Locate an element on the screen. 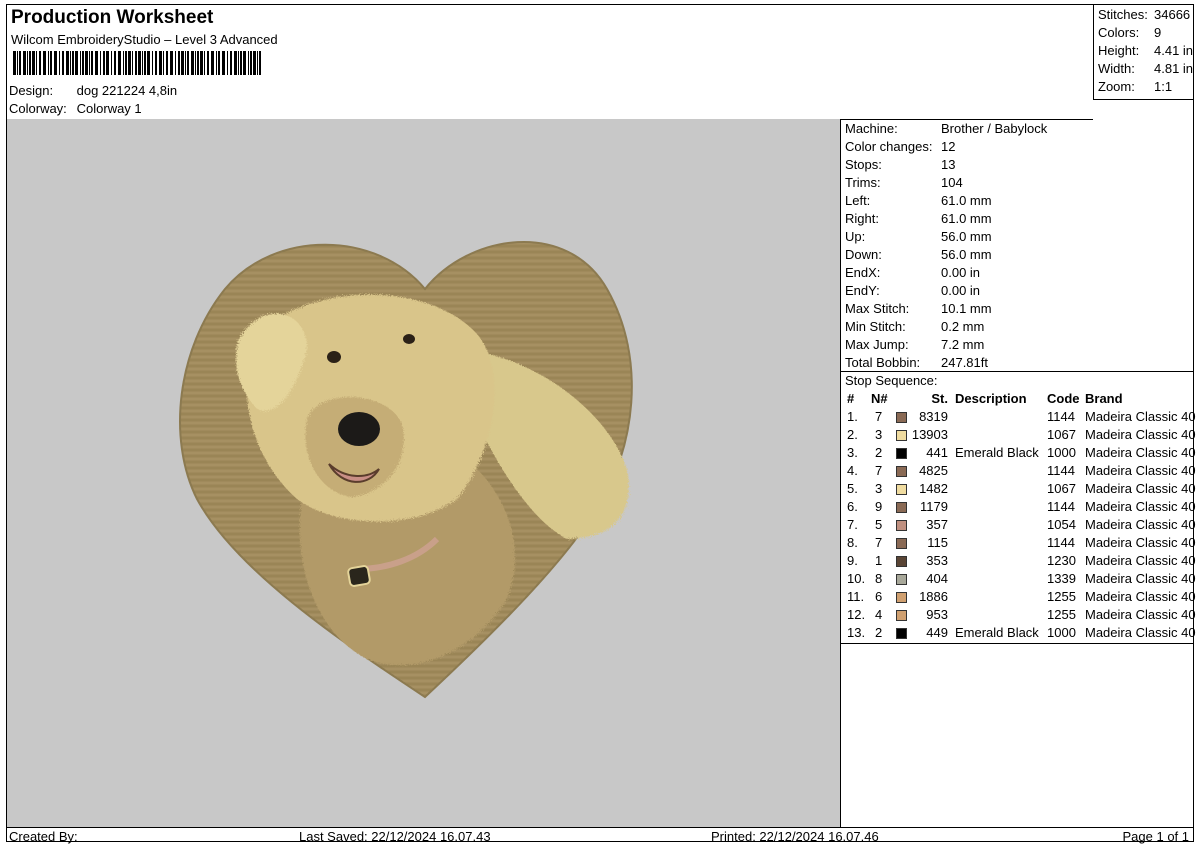 The height and width of the screenshot is (848, 1200). row-code: 1054 is located at coordinates (1061, 524).